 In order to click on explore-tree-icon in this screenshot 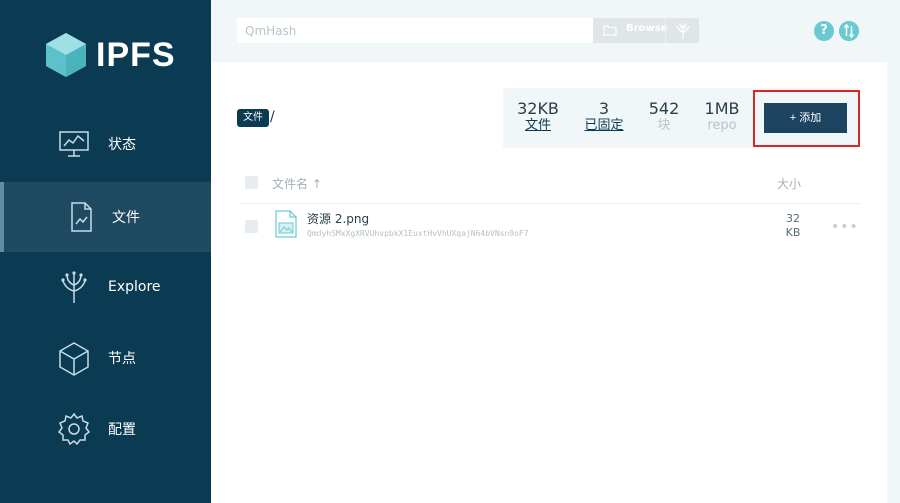, I will do `click(74, 287)`.